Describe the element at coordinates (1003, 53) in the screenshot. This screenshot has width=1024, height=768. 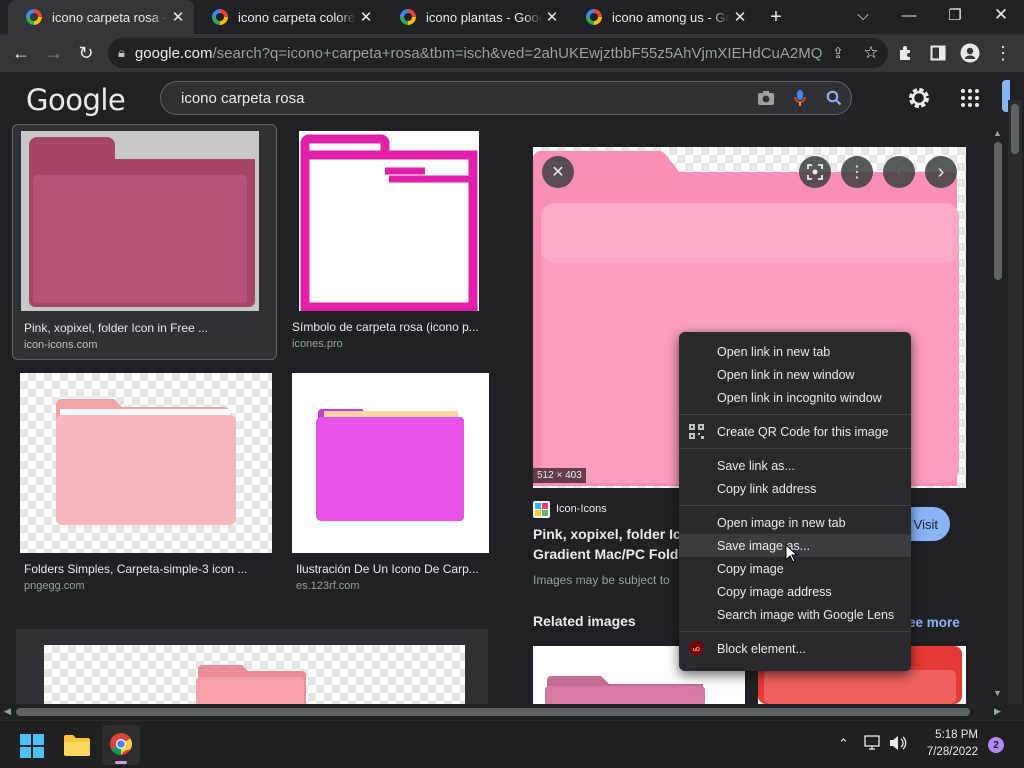
I see `chrome-menu-icon: ⋮` at that location.